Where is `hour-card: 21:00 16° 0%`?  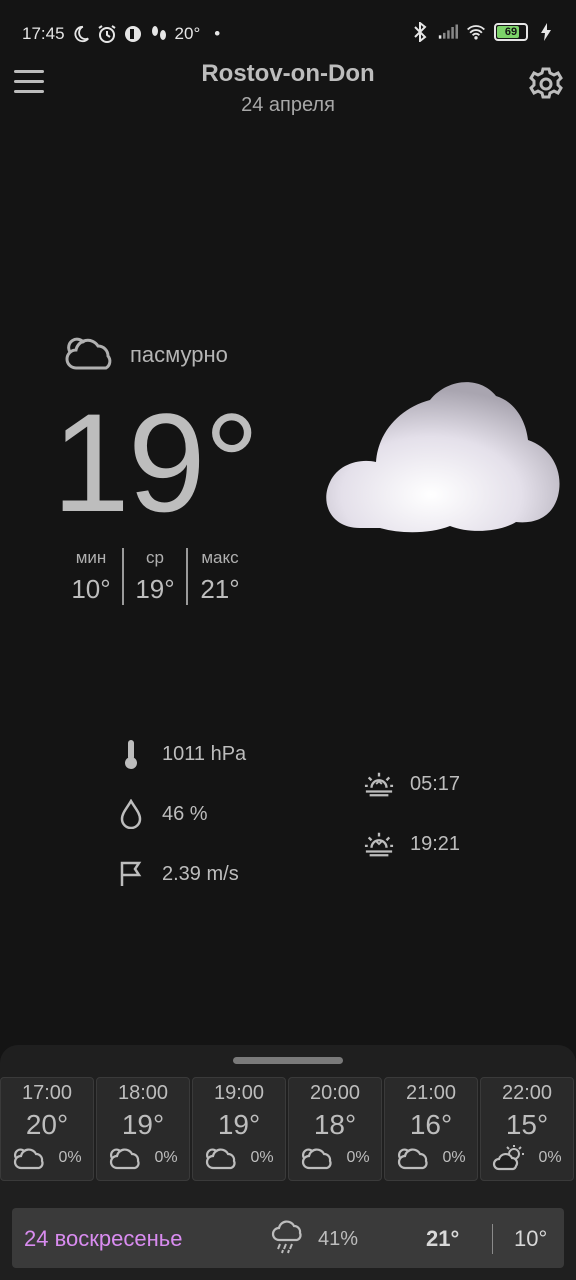
hour-card: 21:00 16° 0% is located at coordinates (431, 1129).